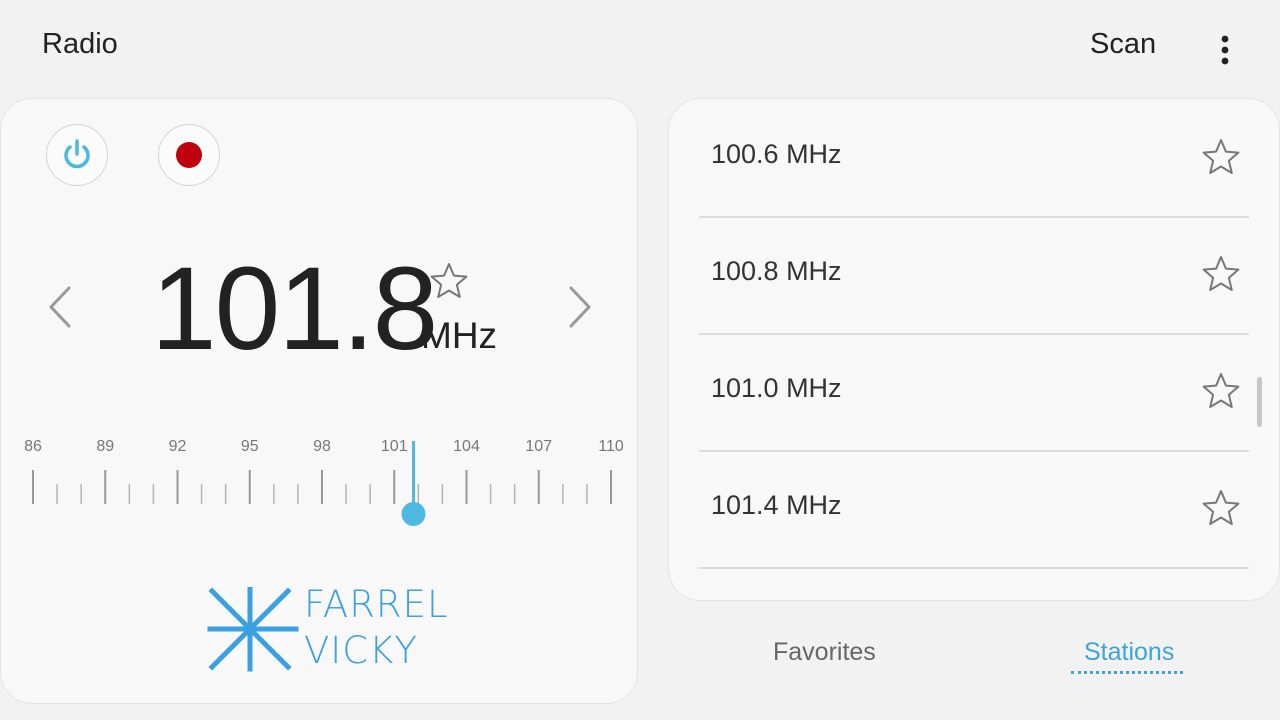 The image size is (1280, 720). I want to click on vertical-ellipsis-icon, so click(1225, 50).